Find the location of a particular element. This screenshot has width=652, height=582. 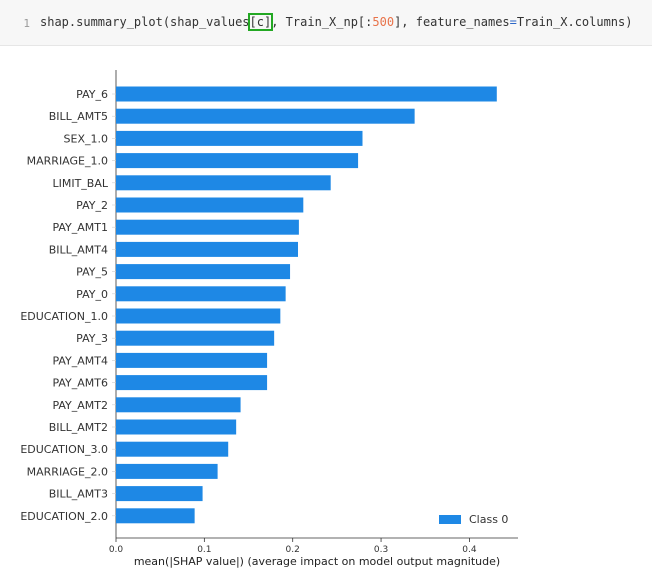

code-token: [ is located at coordinates (253, 22).